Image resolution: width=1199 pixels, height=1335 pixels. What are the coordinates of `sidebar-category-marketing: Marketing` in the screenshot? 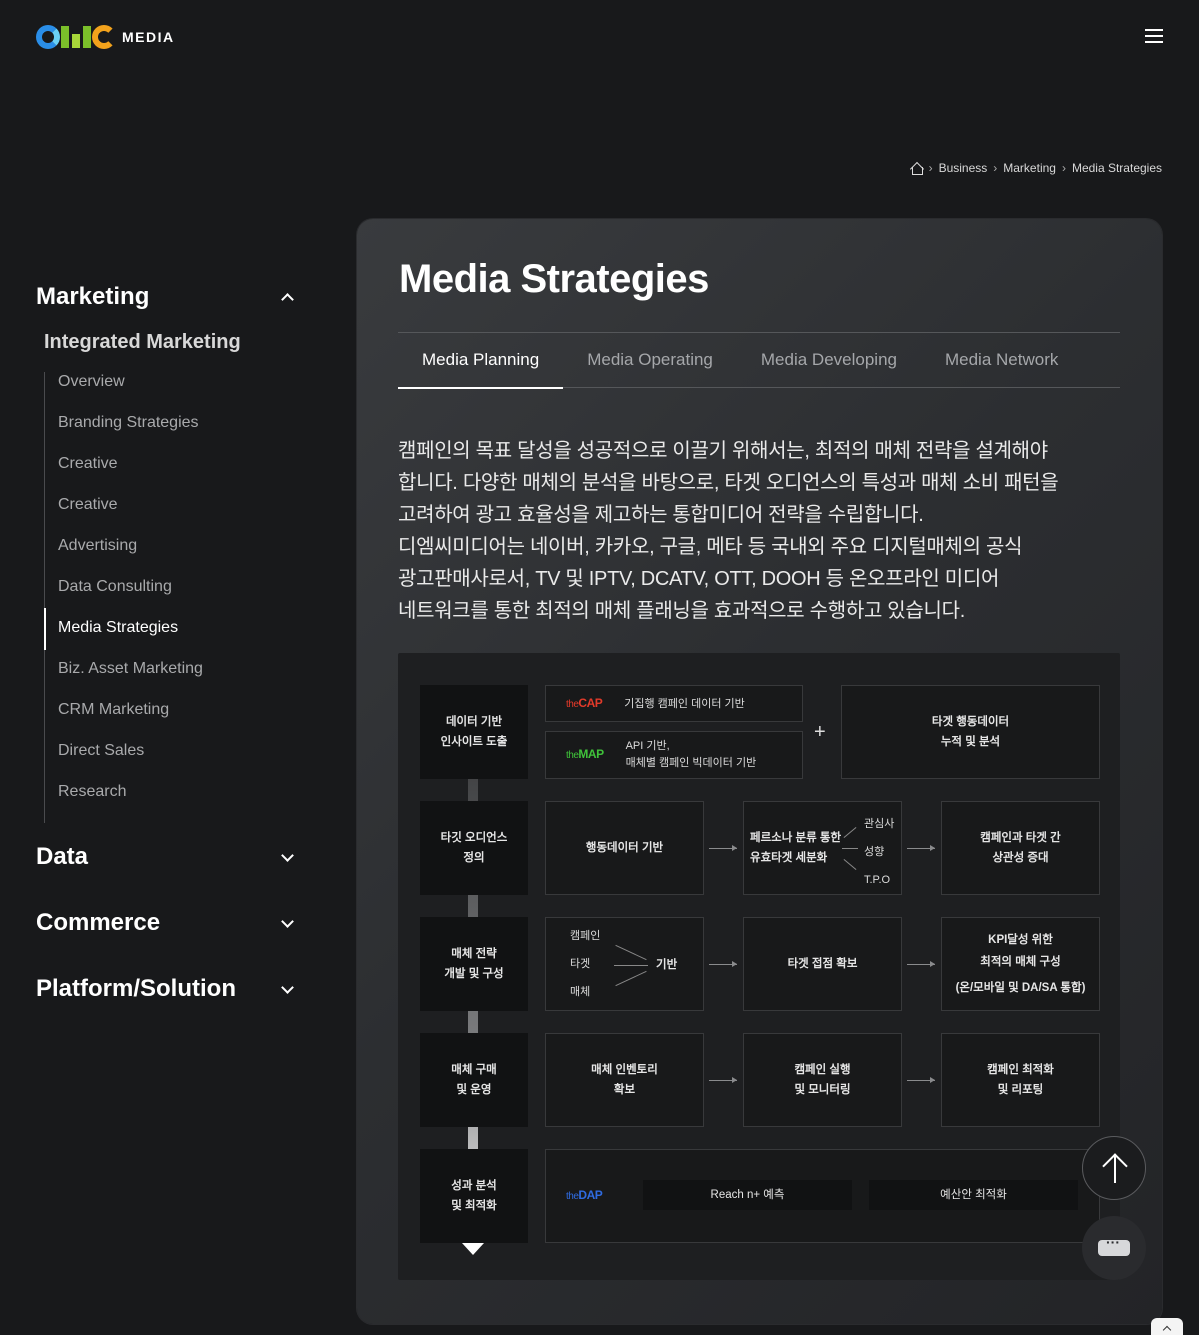 It's located at (167, 297).